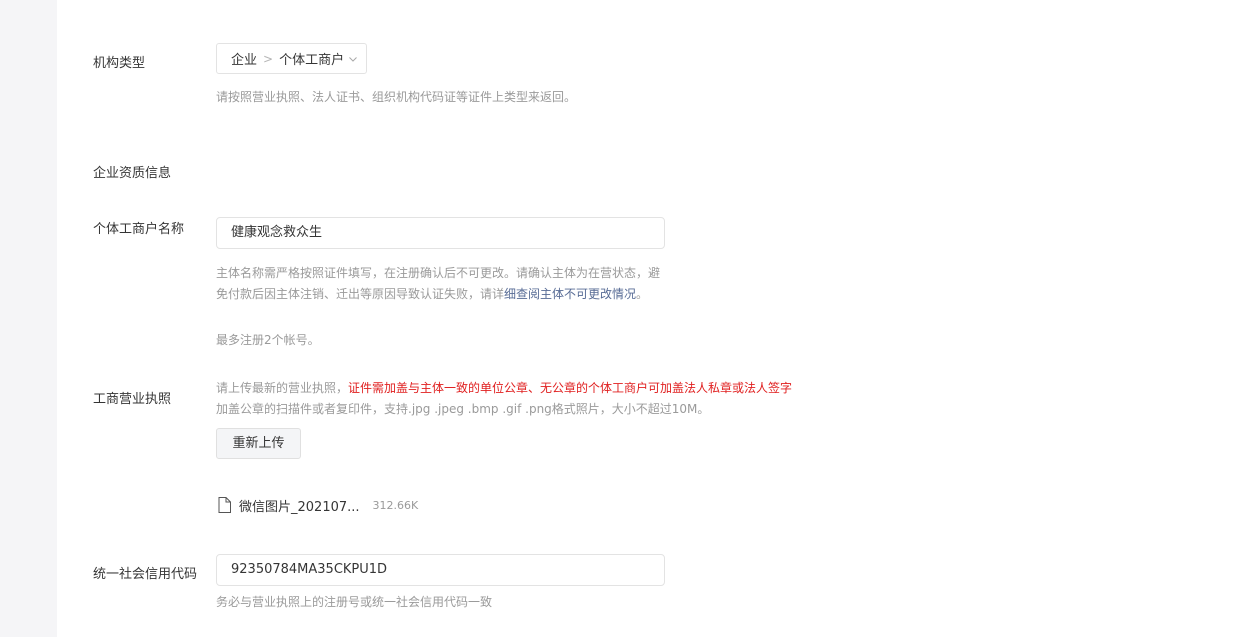  Describe the element at coordinates (268, 58) in the screenshot. I see `chevron-right-icon: >` at that location.